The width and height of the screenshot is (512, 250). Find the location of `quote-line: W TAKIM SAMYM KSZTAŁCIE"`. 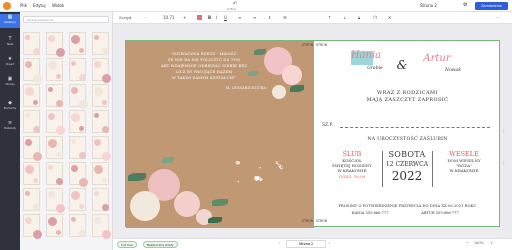

quote-line: W TAKIM SAMYM KSZTAŁCIE" is located at coordinates (204, 78).